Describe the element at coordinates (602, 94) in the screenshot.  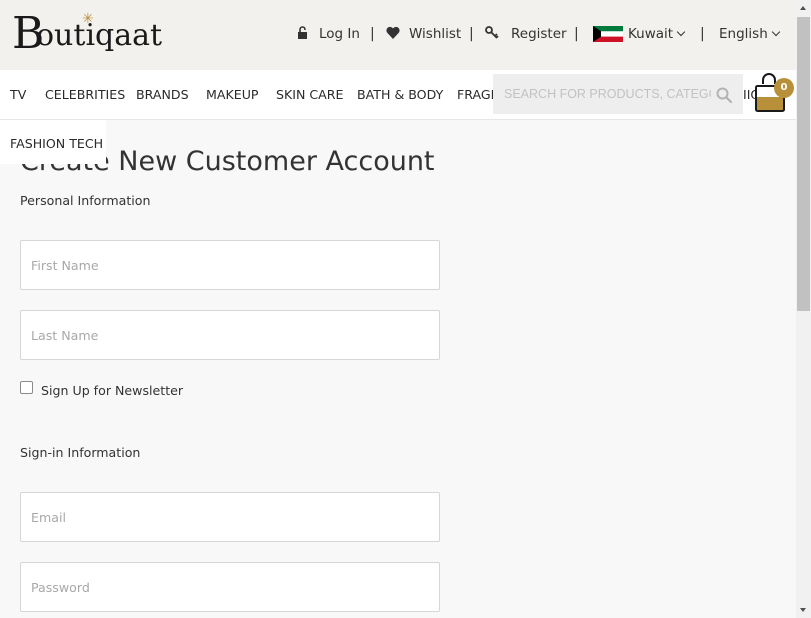
I see `search-input` at that location.